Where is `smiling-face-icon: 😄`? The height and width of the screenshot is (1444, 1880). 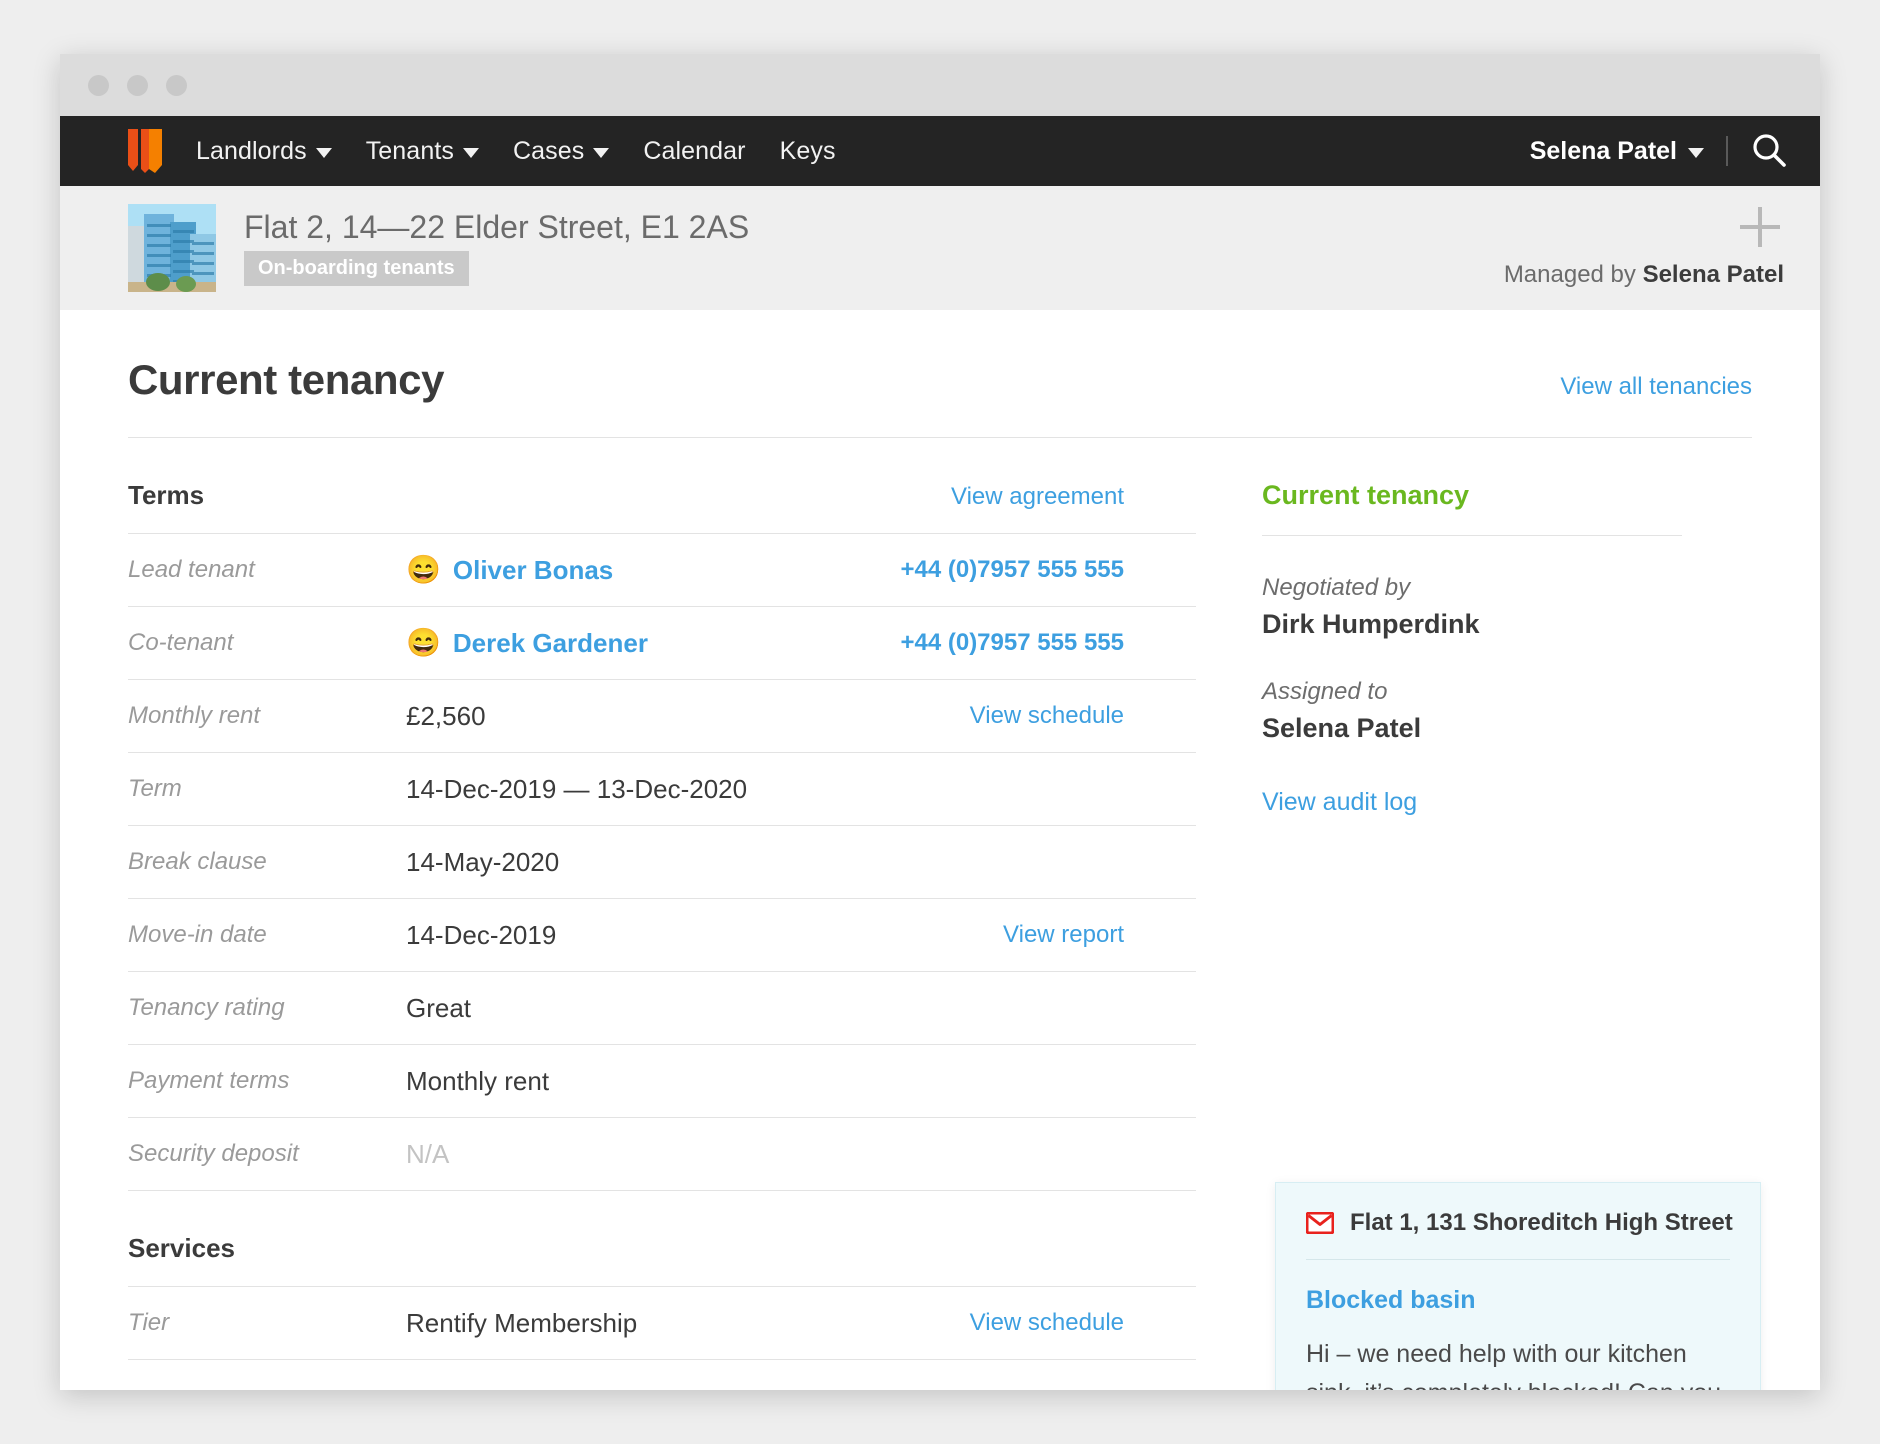
smiling-face-icon: 😄 is located at coordinates (423, 569).